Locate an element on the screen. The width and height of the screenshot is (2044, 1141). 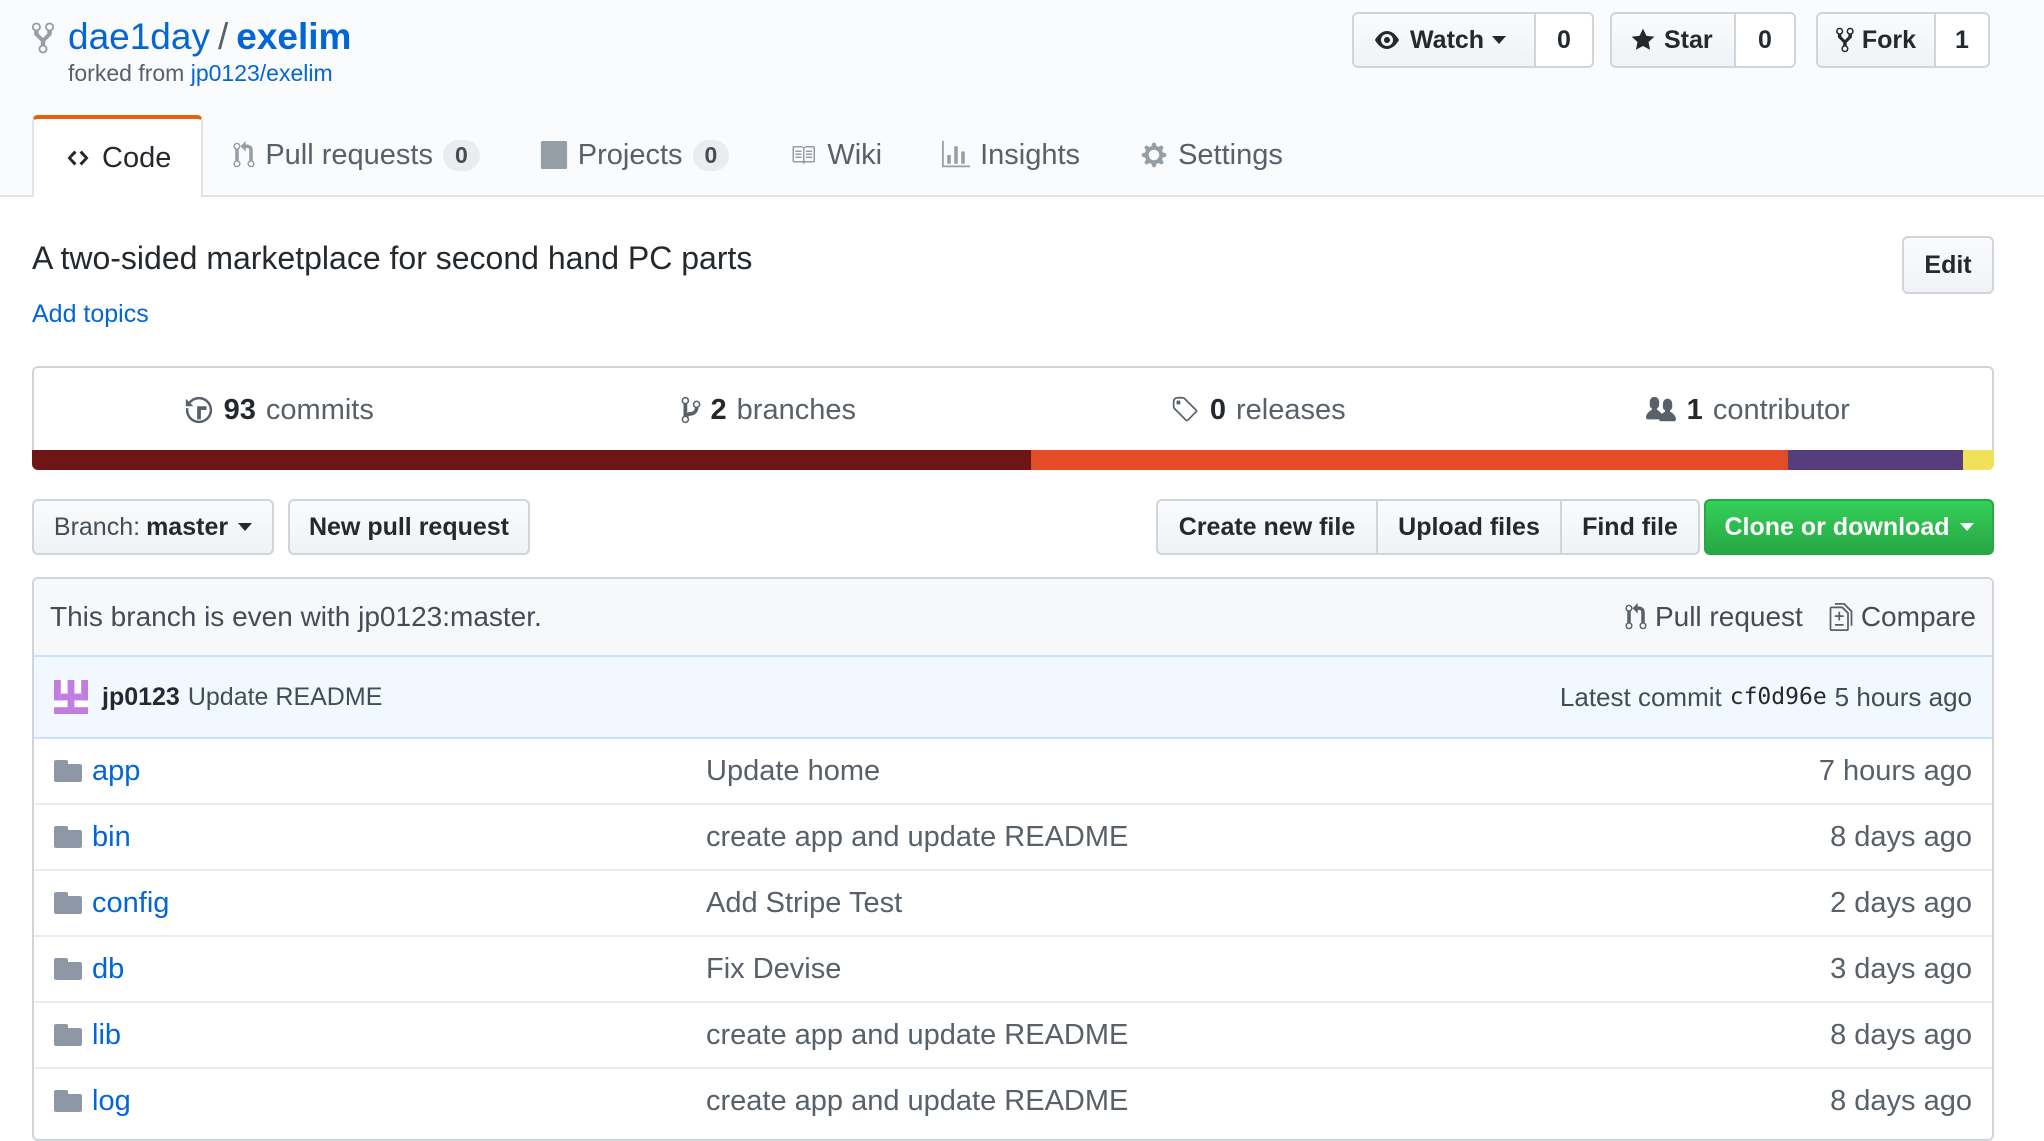
commit-age: 5 hours ago is located at coordinates (1903, 696).